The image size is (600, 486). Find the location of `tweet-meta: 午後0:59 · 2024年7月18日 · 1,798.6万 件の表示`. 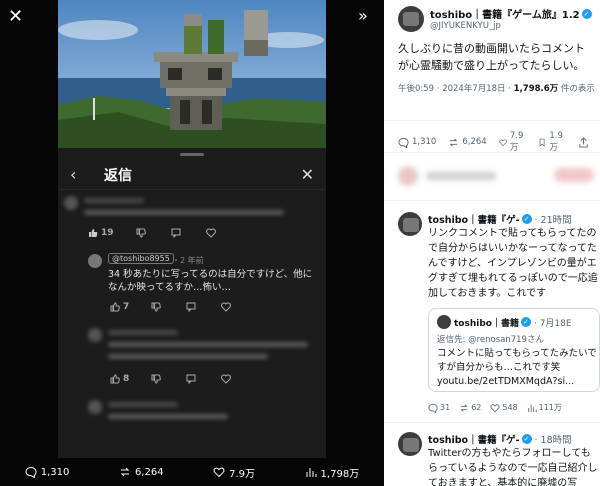

tweet-meta: 午後0:59 · 2024年7月18日 · 1,798.6万 件の表示 is located at coordinates (496, 88).